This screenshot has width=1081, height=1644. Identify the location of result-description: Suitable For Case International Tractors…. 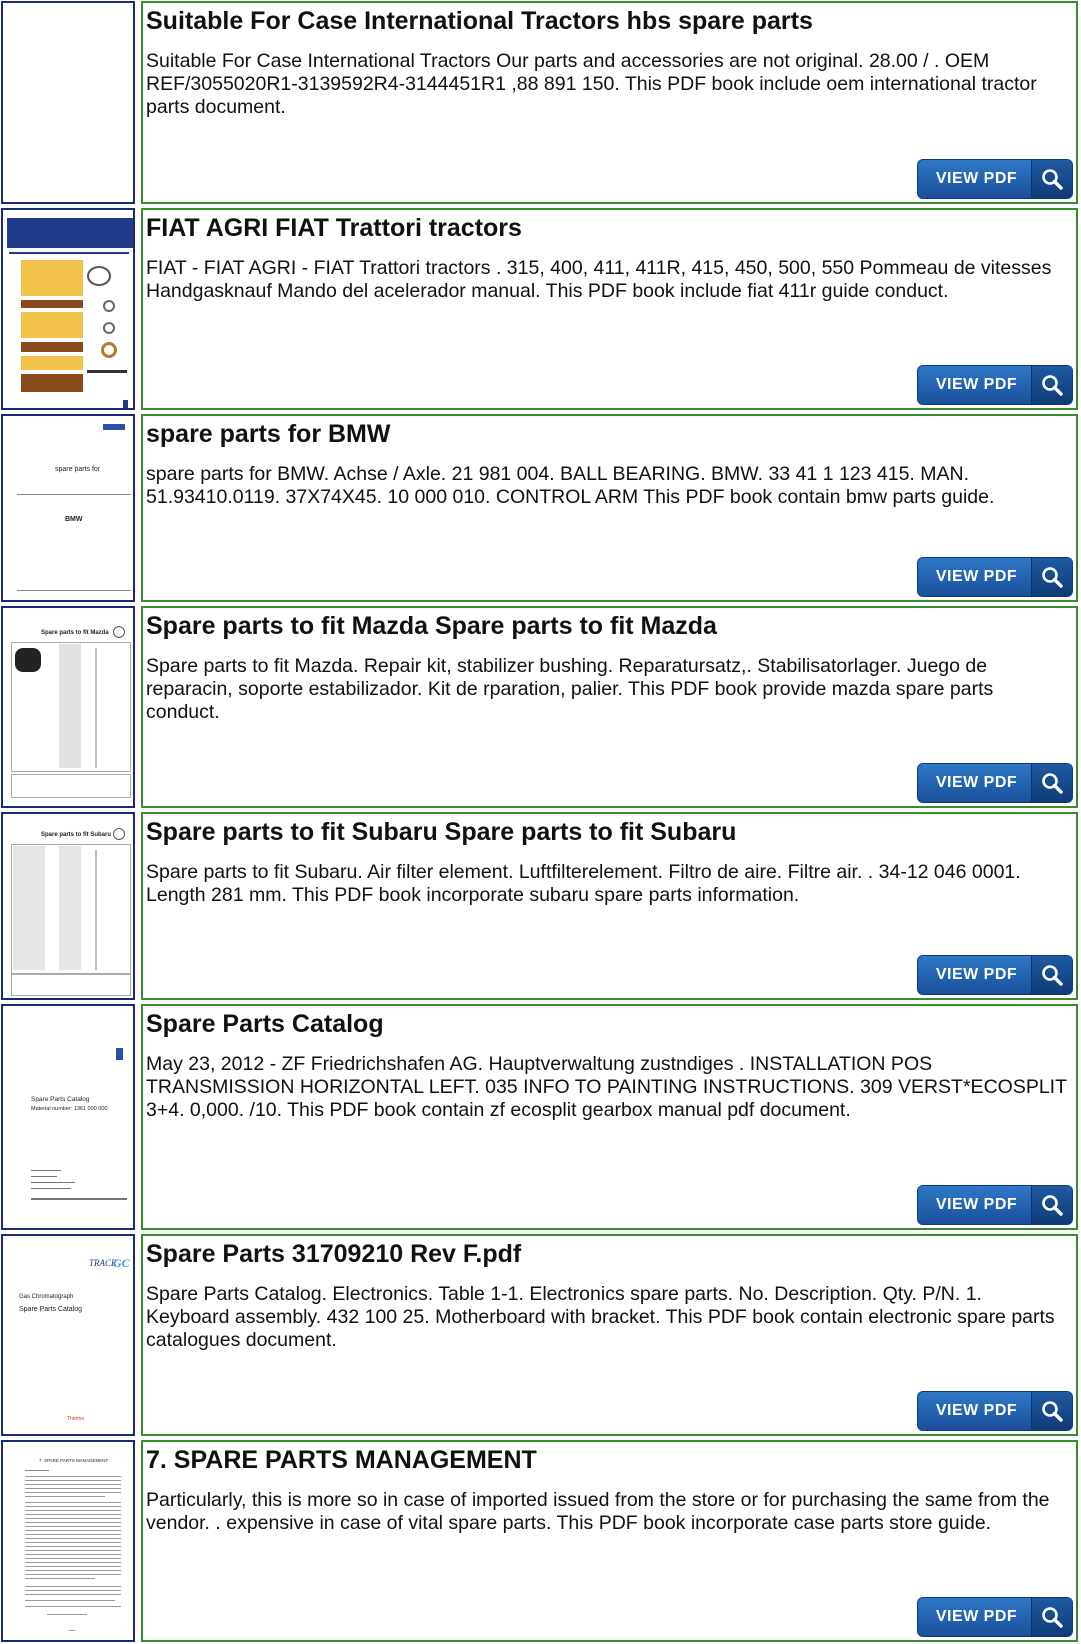
(591, 84).